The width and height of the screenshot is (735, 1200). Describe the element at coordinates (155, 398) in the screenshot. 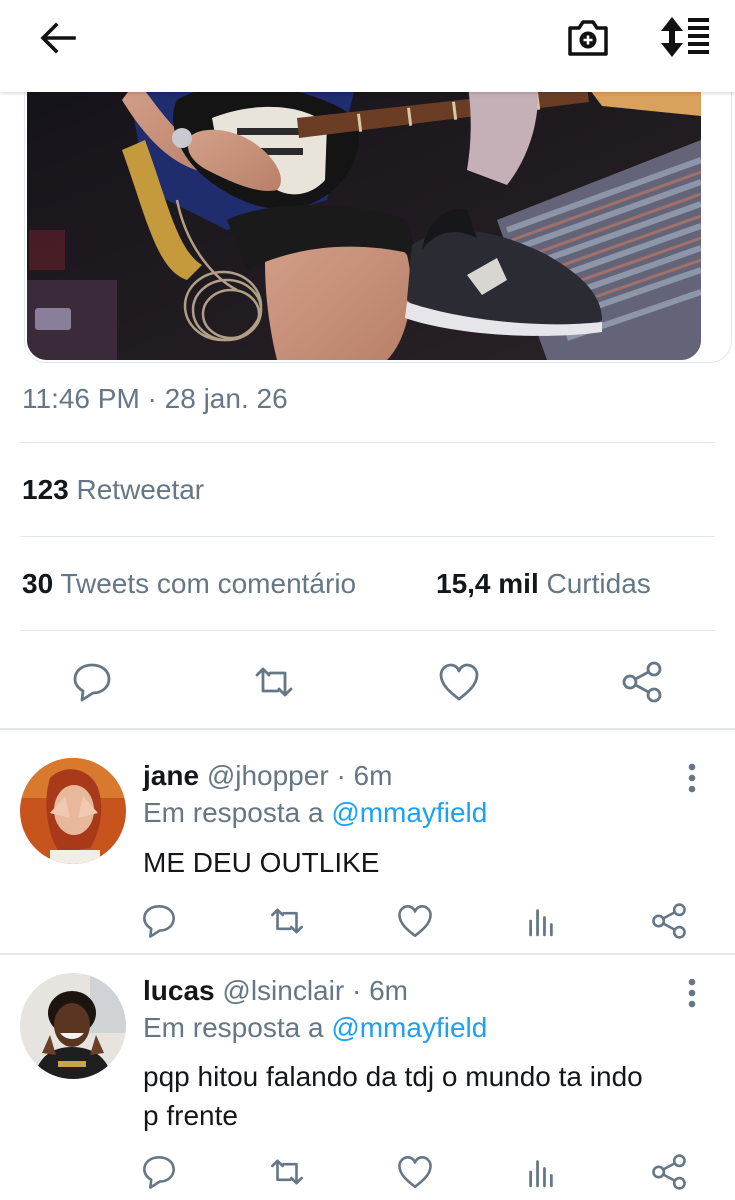

I see `tweet-timestamp: 11:46 PM · 28 jan. 26` at that location.